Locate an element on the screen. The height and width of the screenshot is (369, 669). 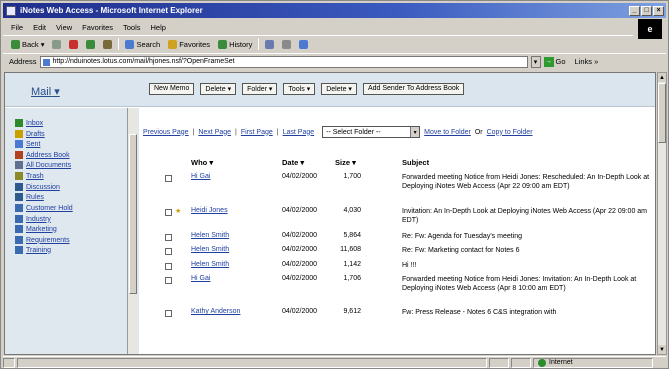
sidebar-item-marketing: Marketing is located at coordinates (36, 229).